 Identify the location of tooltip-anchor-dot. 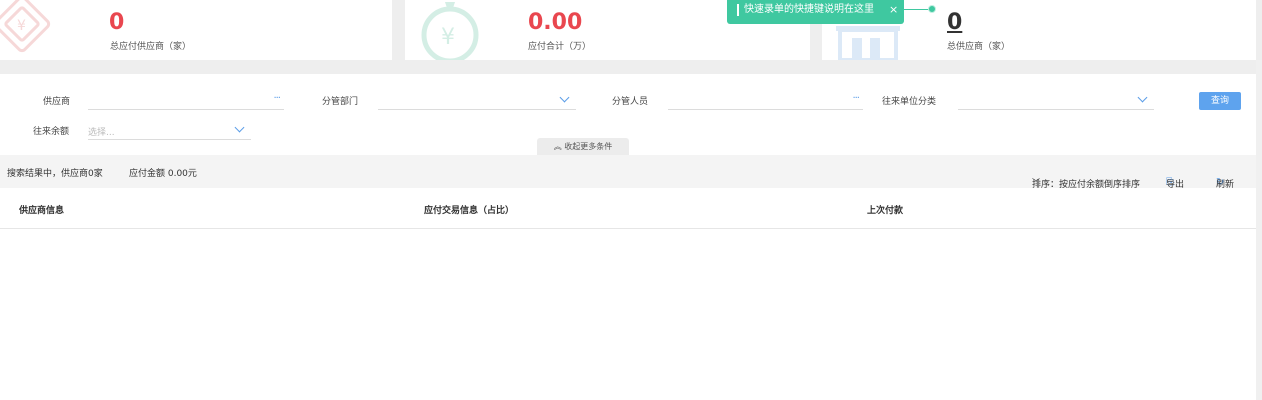
(932, 9).